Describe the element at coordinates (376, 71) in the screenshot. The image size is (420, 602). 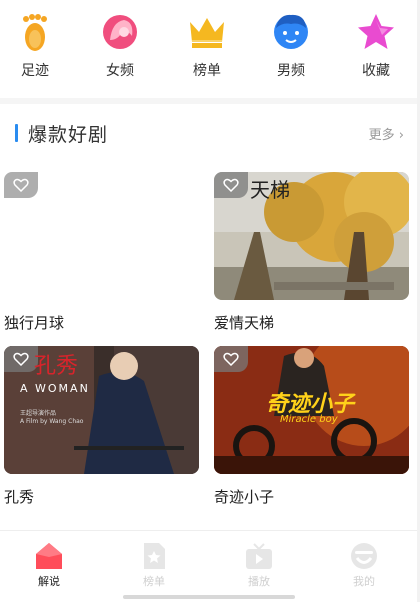
I see `nav-label: 收藏` at that location.